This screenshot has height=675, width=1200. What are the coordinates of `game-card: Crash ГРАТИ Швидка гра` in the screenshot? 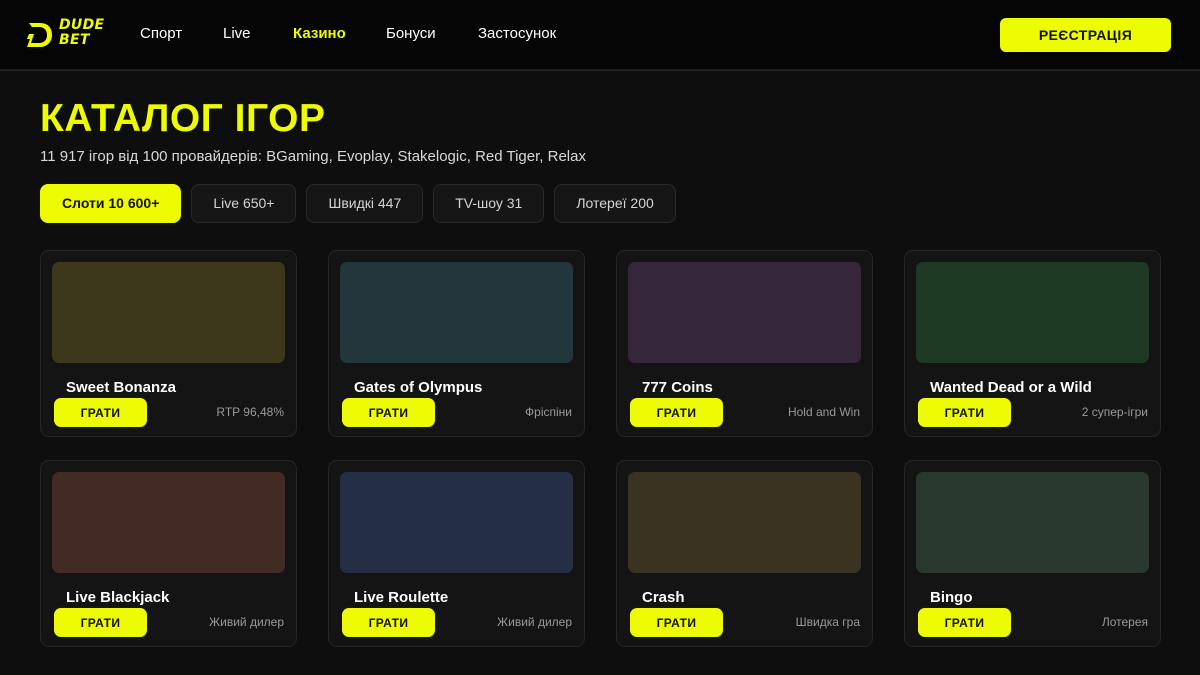 It's located at (744, 553).